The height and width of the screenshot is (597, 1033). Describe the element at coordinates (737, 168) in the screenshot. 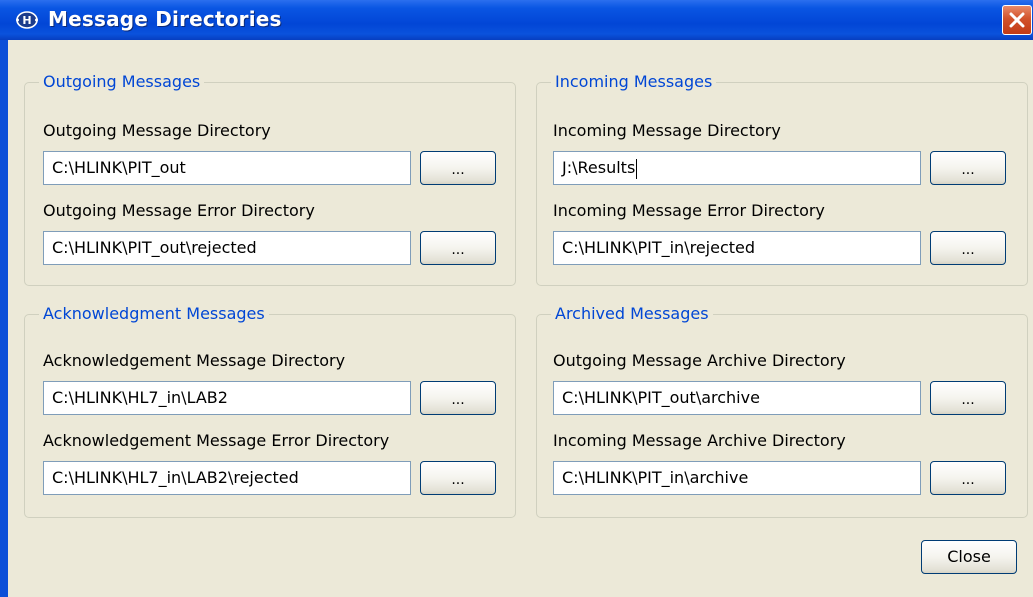

I see `incoming-dir-input: J:\Results` at that location.